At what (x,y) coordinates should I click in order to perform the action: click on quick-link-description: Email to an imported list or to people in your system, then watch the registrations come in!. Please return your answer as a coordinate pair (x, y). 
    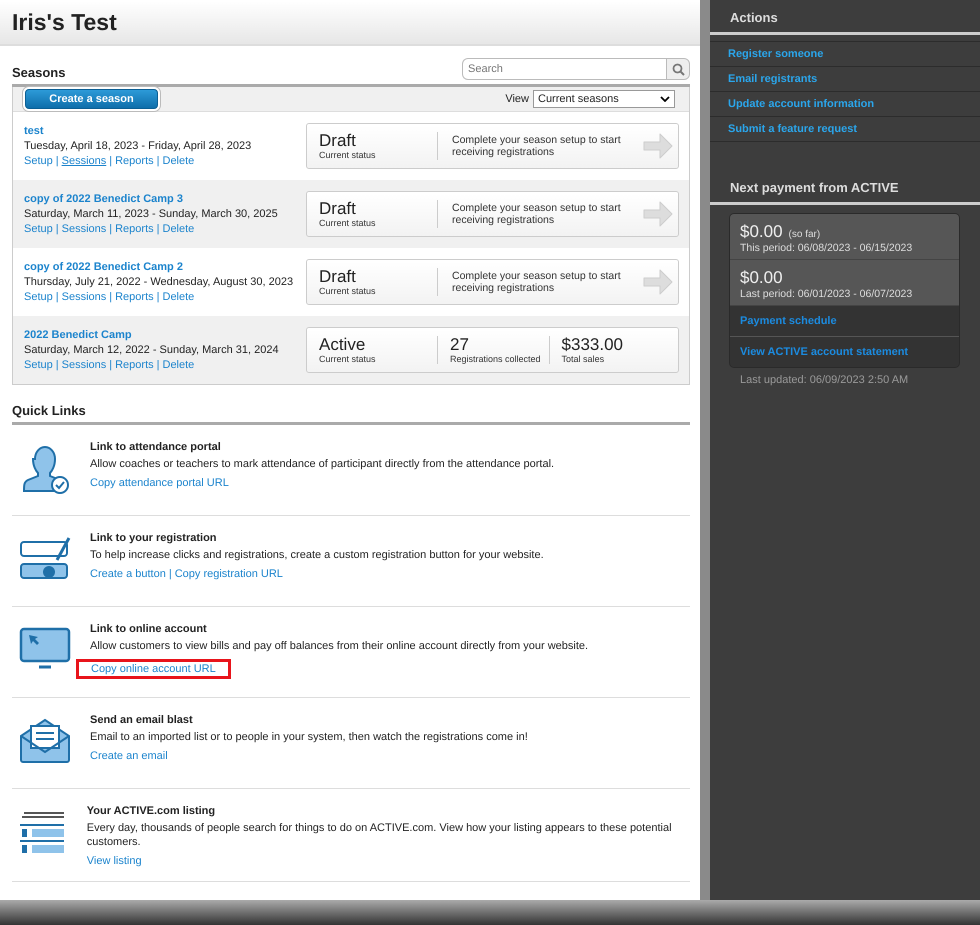
    Looking at the image, I should click on (309, 737).